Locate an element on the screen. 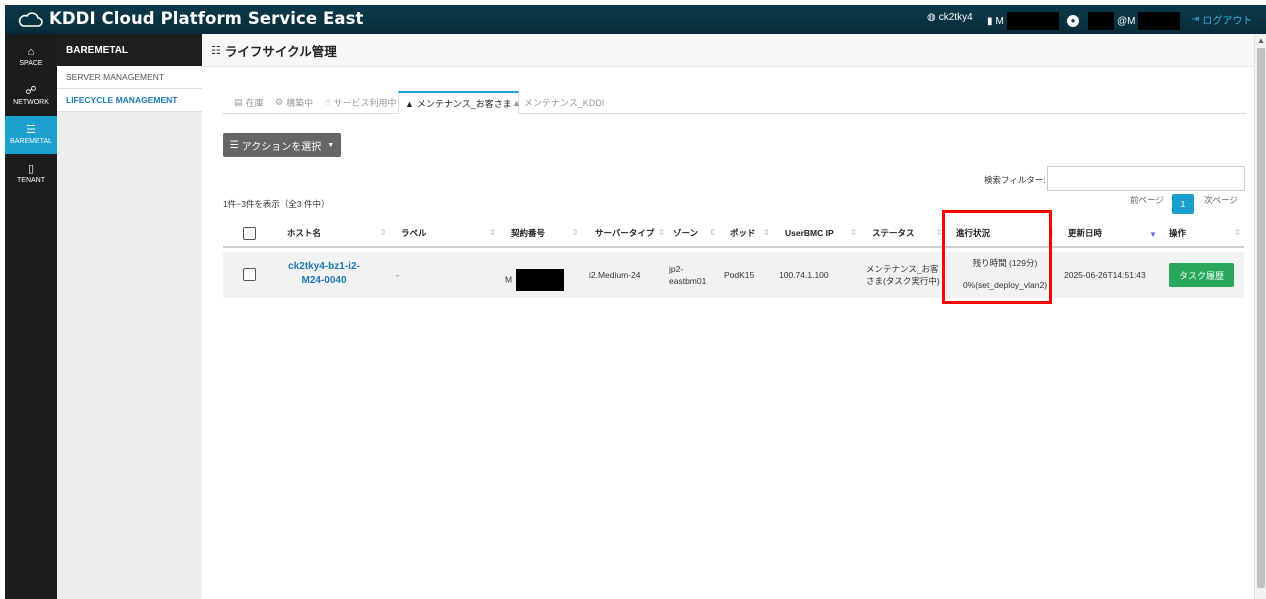  zone-line-2: eastbm01 is located at coordinates (688, 281).